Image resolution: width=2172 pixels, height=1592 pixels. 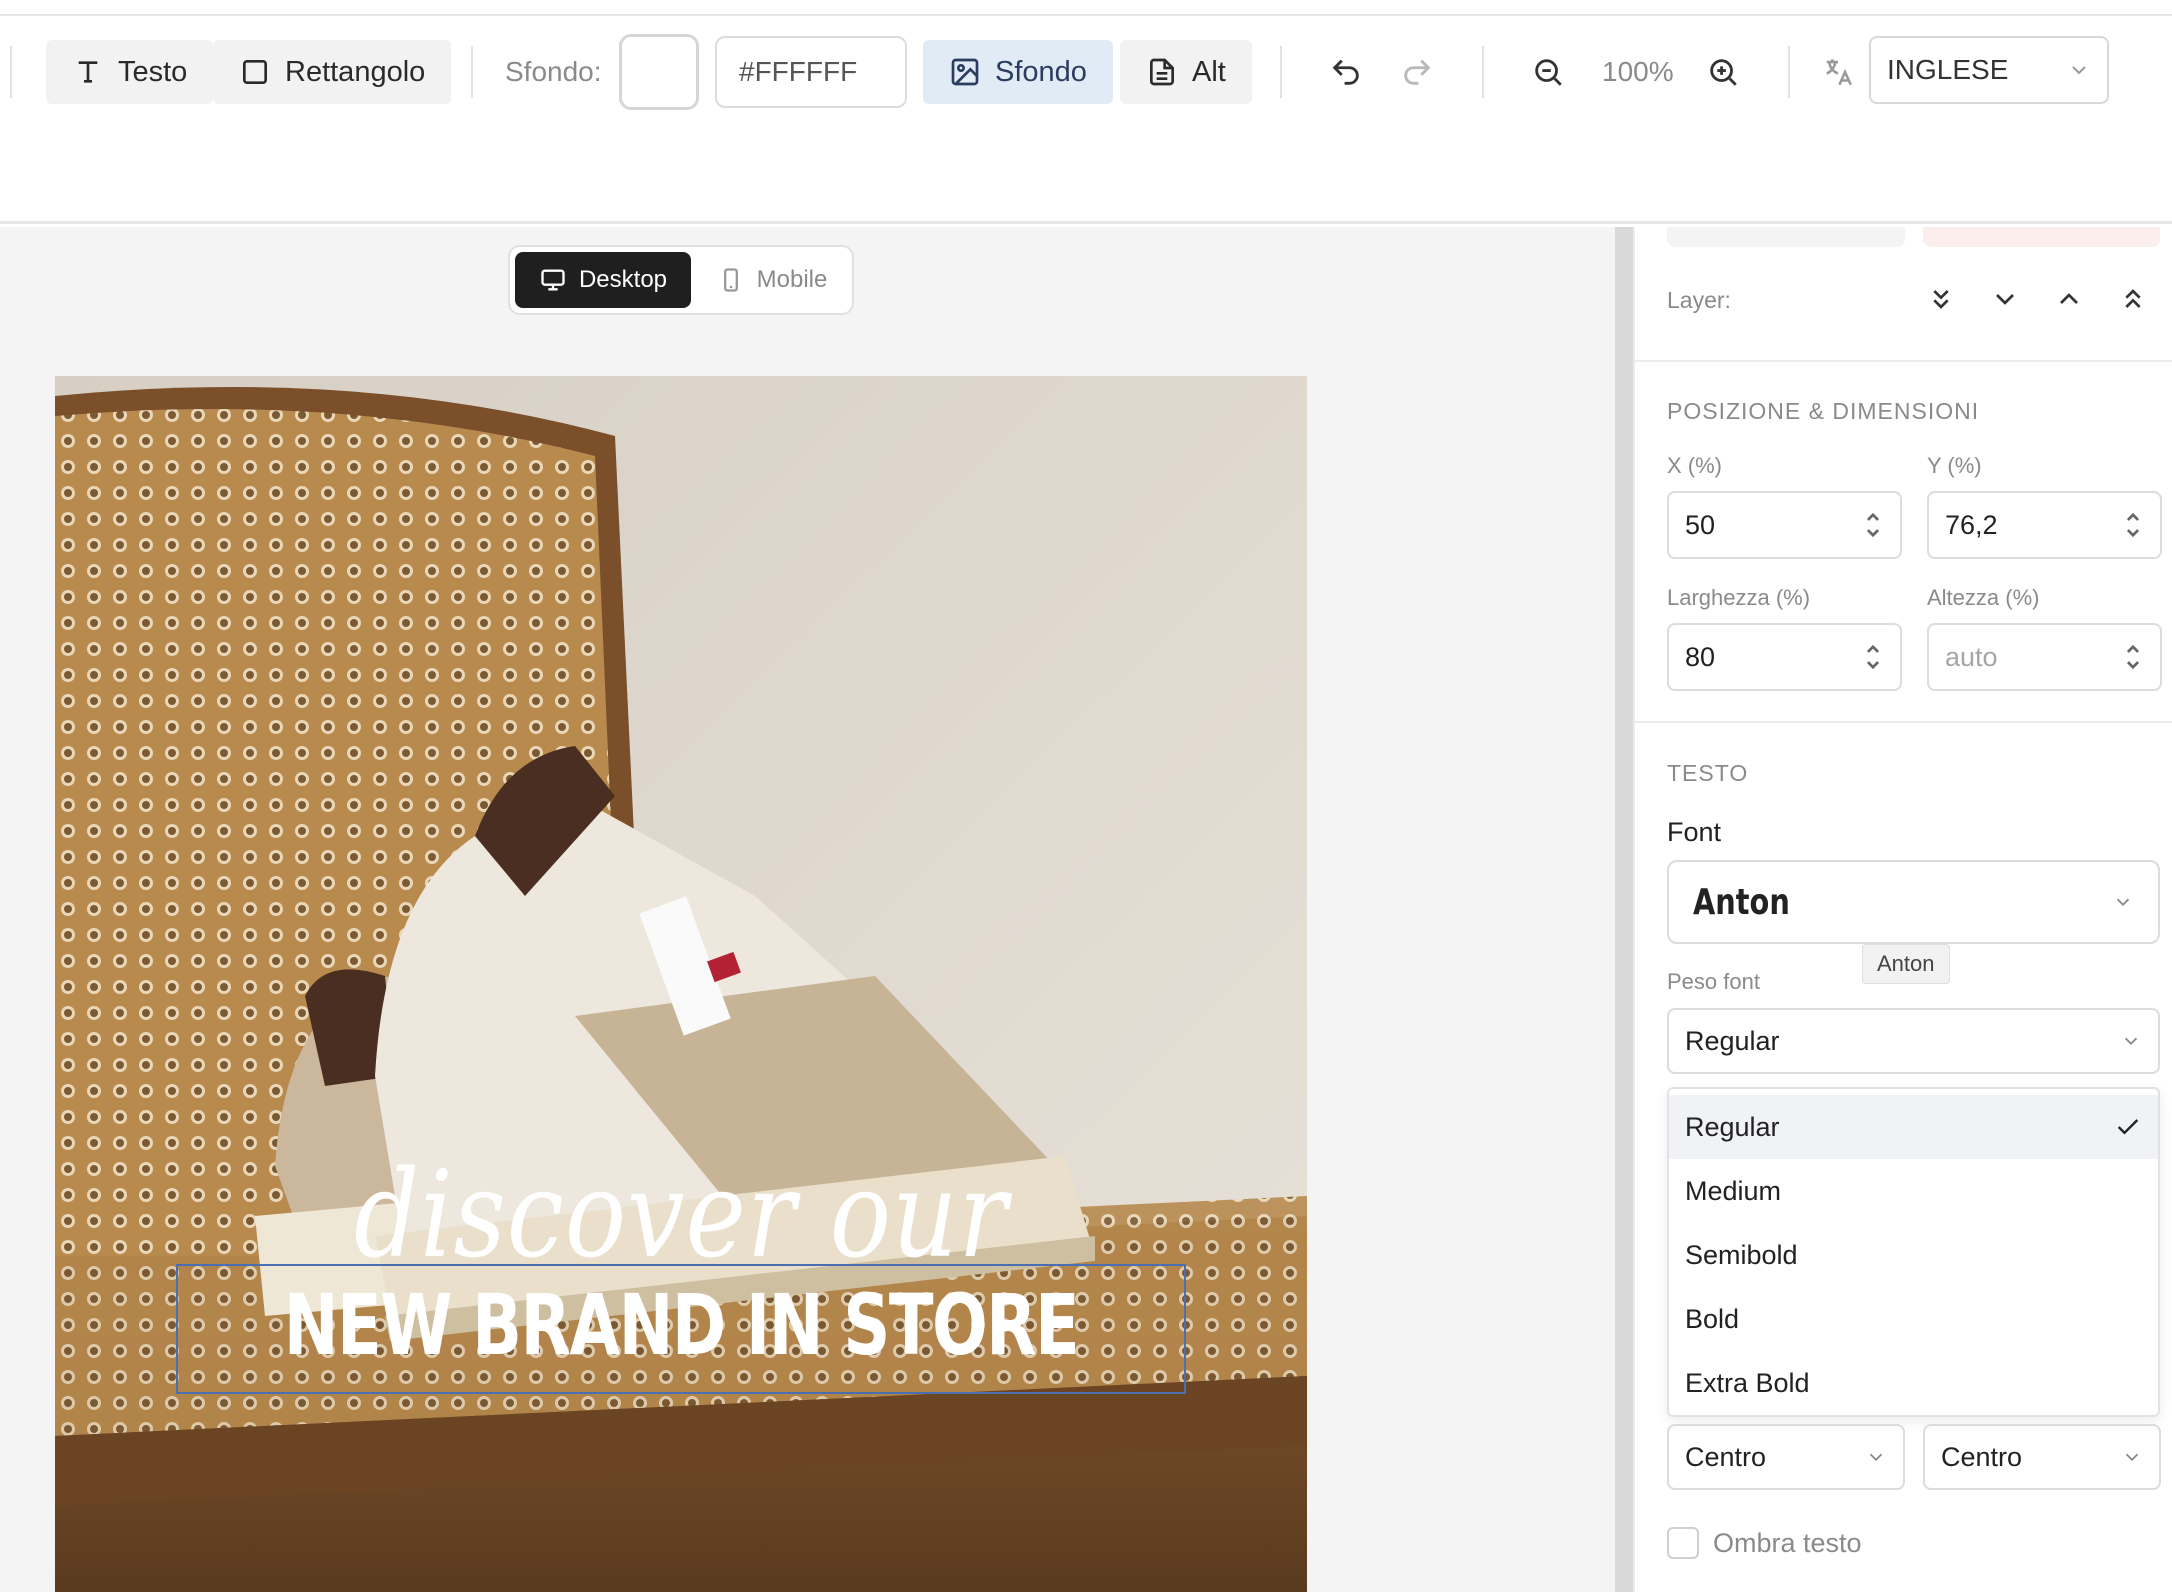 What do you see at coordinates (811, 72) in the screenshot?
I see `background-hex-input: #FFFFFF` at bounding box center [811, 72].